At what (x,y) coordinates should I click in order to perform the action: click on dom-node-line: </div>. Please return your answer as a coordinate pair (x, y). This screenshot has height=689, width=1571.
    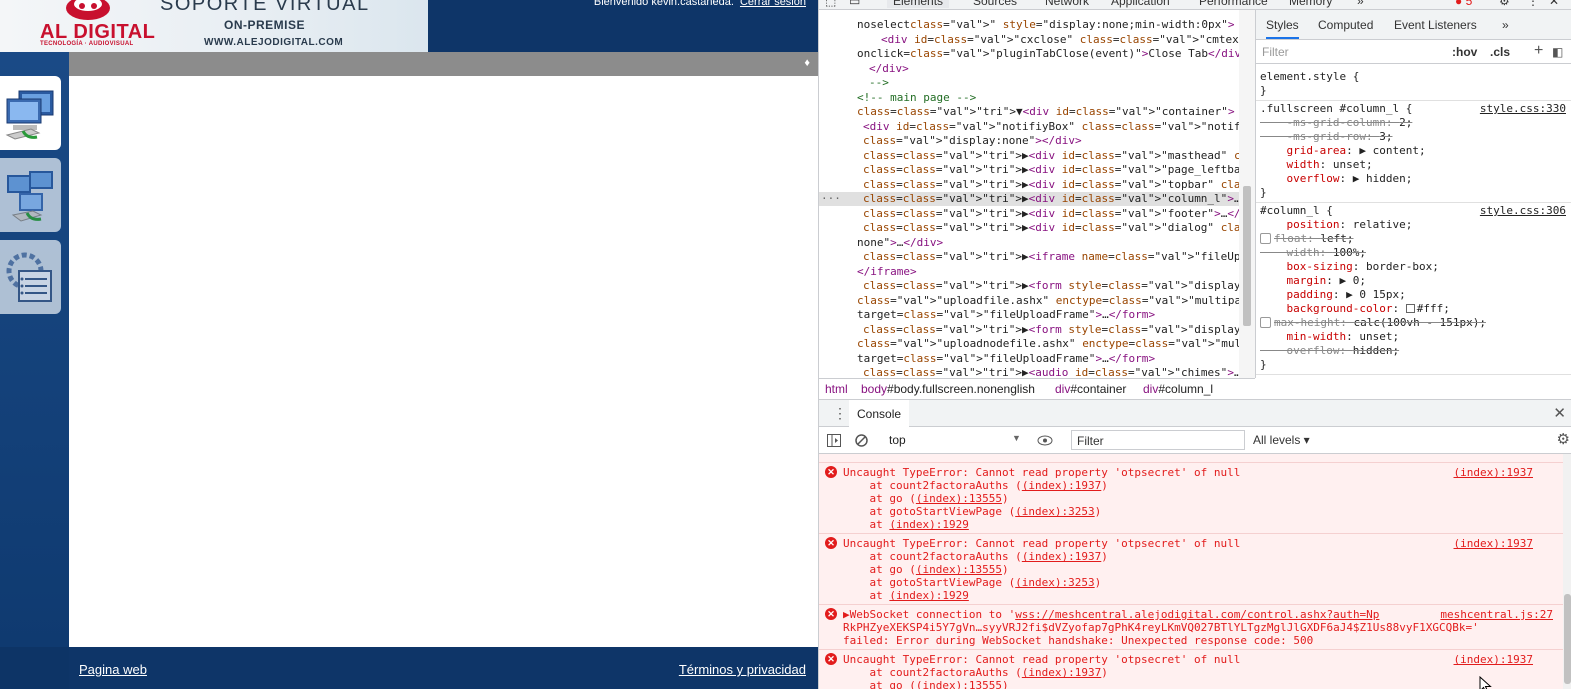
    Looking at the image, I should click on (1062, 69).